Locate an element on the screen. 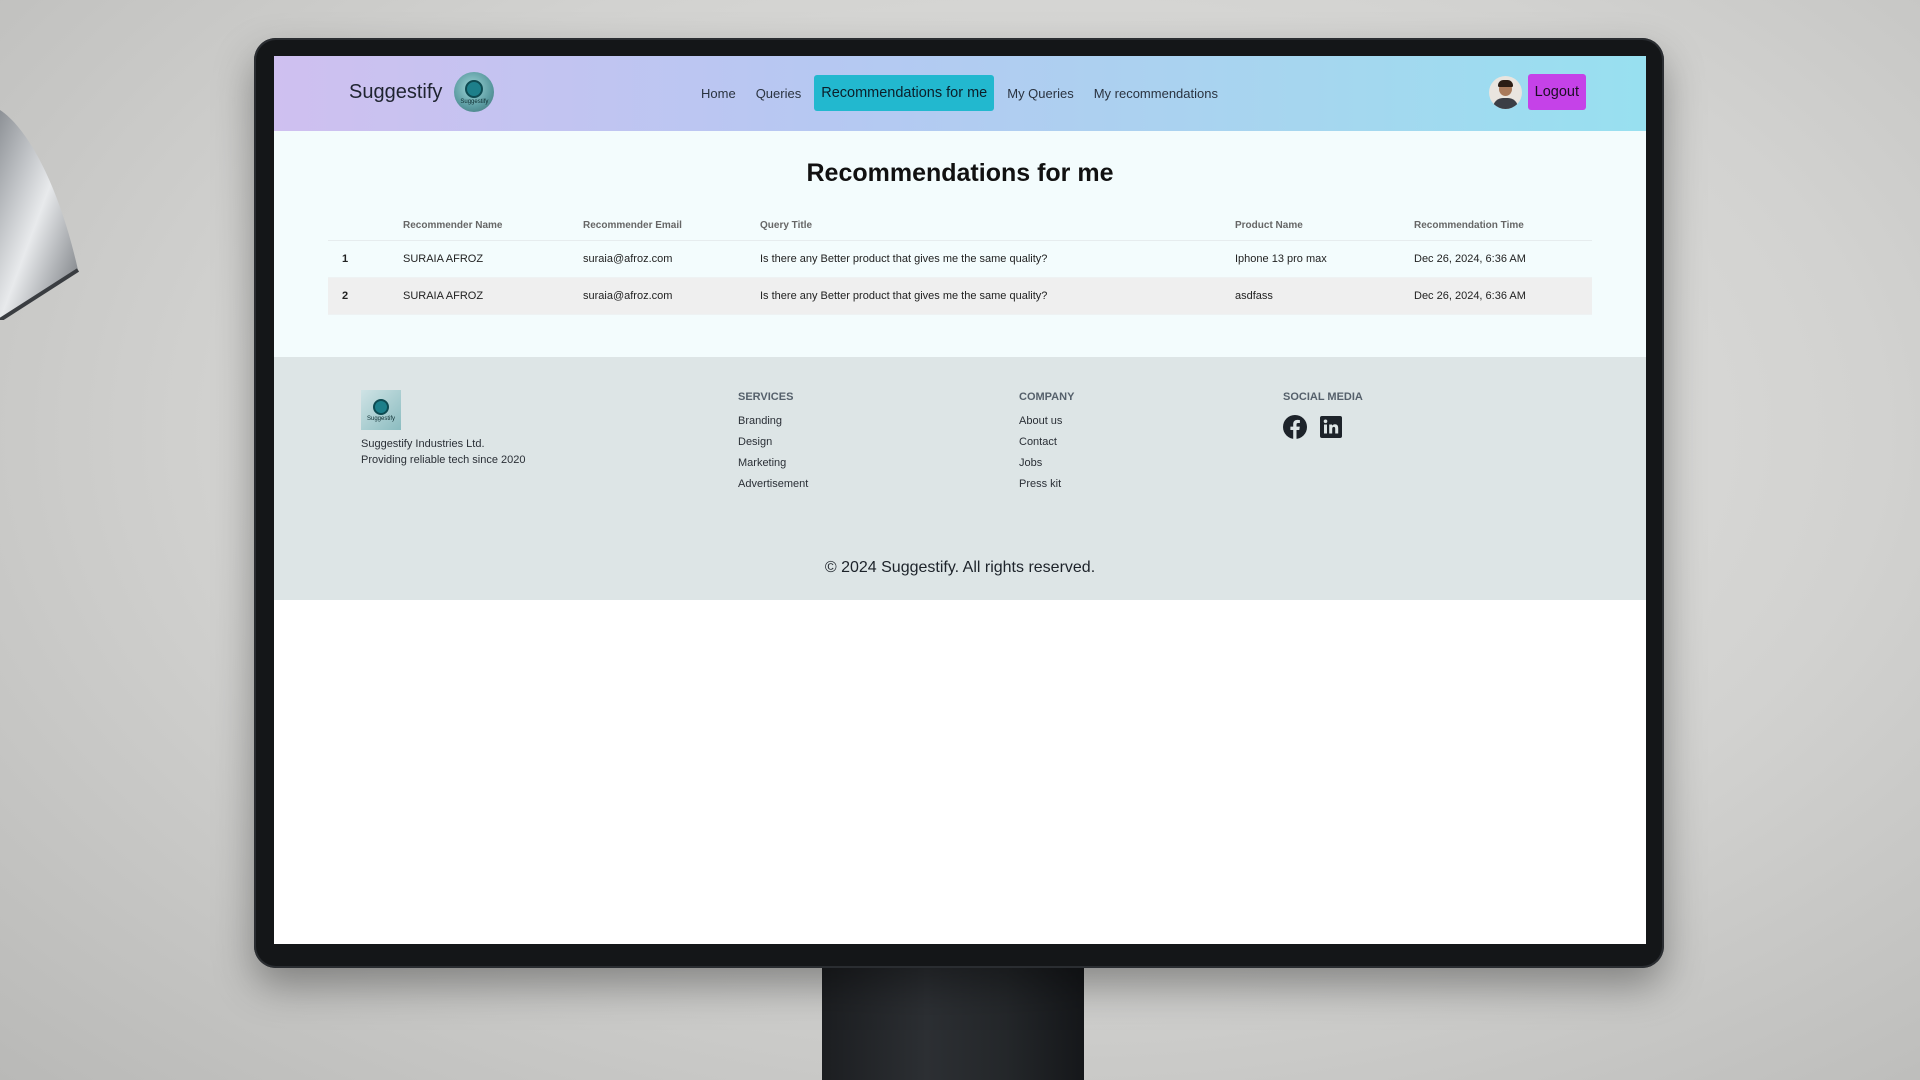 This screenshot has height=1080, width=1920. link-contact: Contact is located at coordinates (1046, 442).